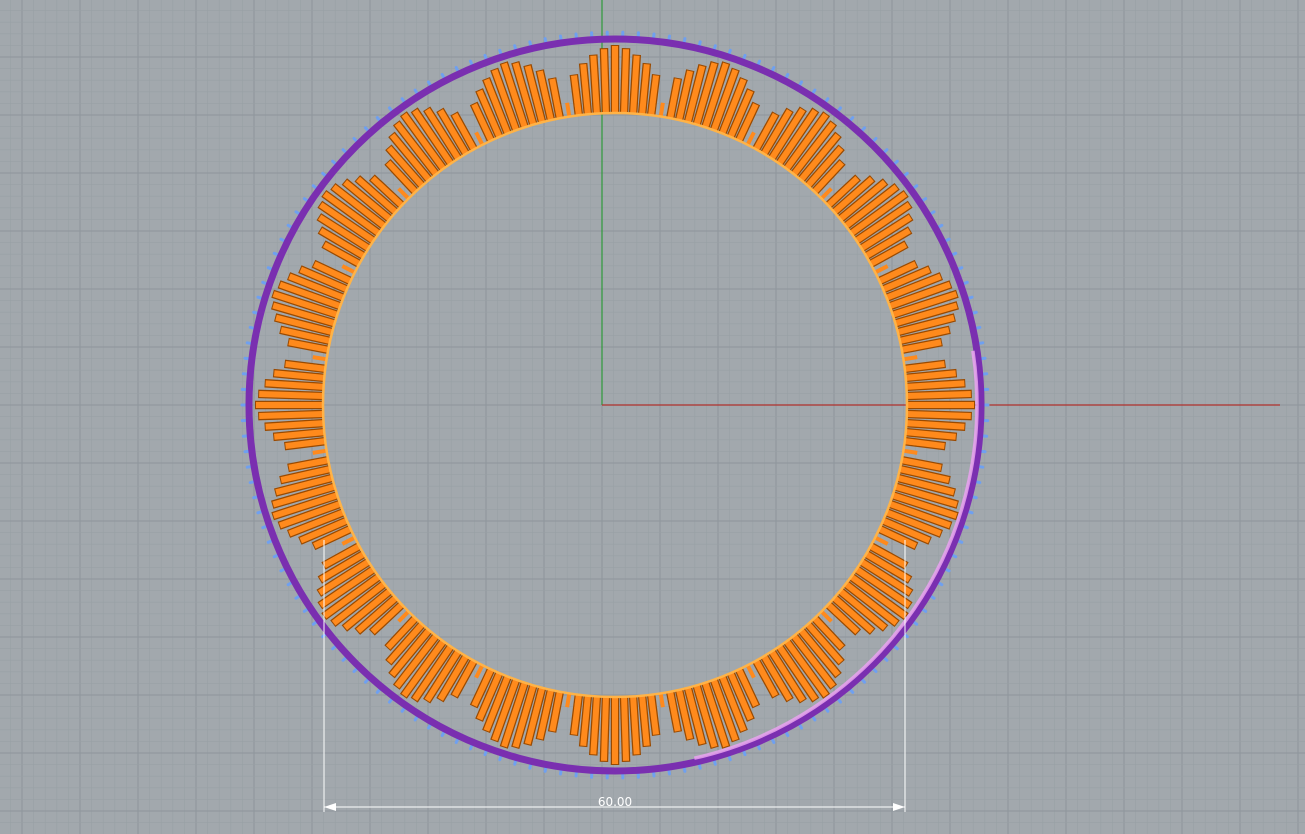 Image resolution: width=1305 pixels, height=834 pixels. Describe the element at coordinates (899, 807) in the screenshot. I see `dimension-arrow-right` at that location.